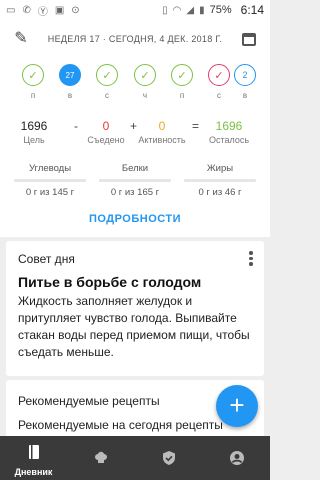 Image resolution: width=320 pixels, height=480 pixels. Describe the element at coordinates (135, 168) in the screenshot. I see `macro-name: Белки` at that location.